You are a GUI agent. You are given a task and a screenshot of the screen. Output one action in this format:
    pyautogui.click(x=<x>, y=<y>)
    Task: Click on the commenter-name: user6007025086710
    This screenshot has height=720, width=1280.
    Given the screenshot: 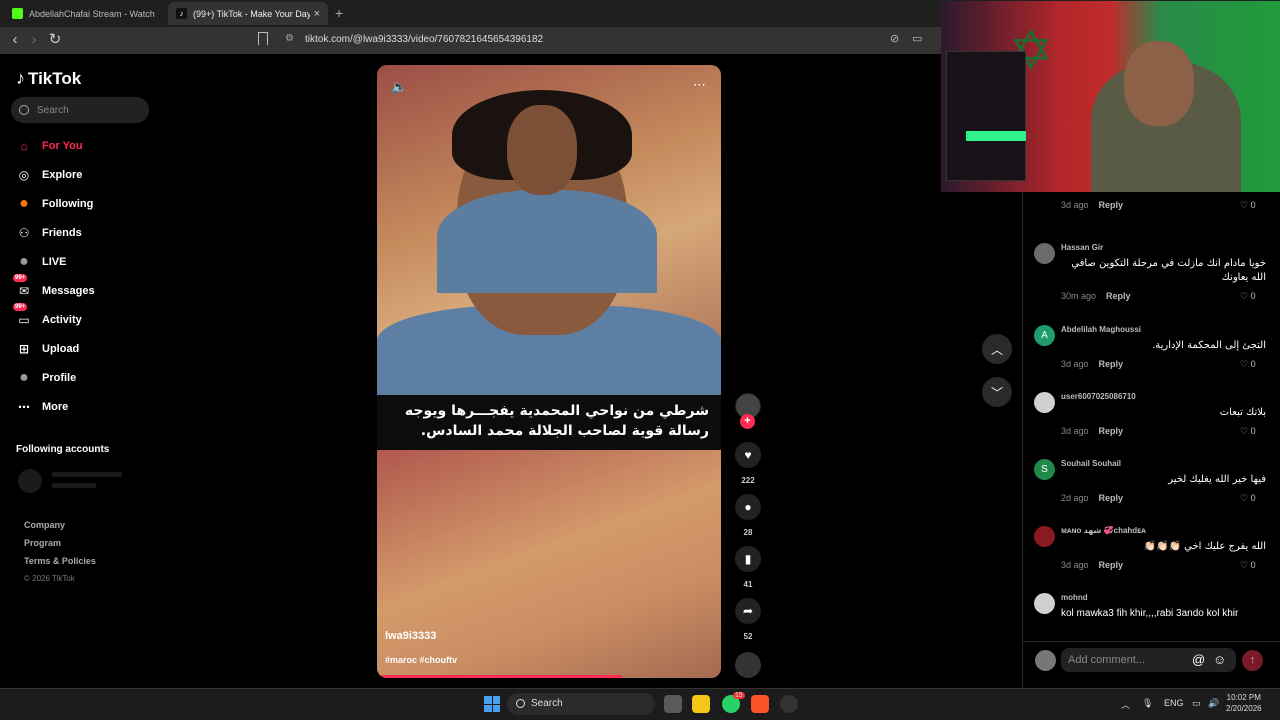 What is the action you would take?
    pyautogui.click(x=1098, y=396)
    